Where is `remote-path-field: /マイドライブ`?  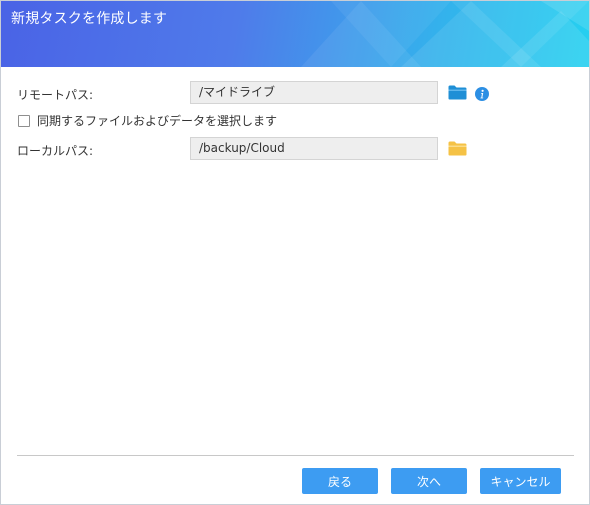 remote-path-field: /マイドライブ is located at coordinates (314, 92).